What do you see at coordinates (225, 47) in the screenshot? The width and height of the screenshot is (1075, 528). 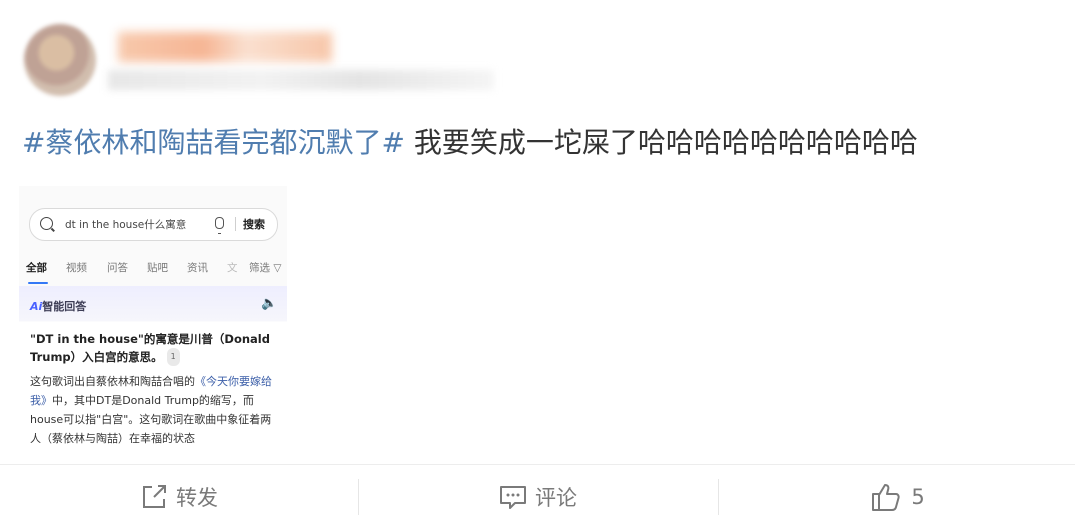 I see `author-name-blurred` at bounding box center [225, 47].